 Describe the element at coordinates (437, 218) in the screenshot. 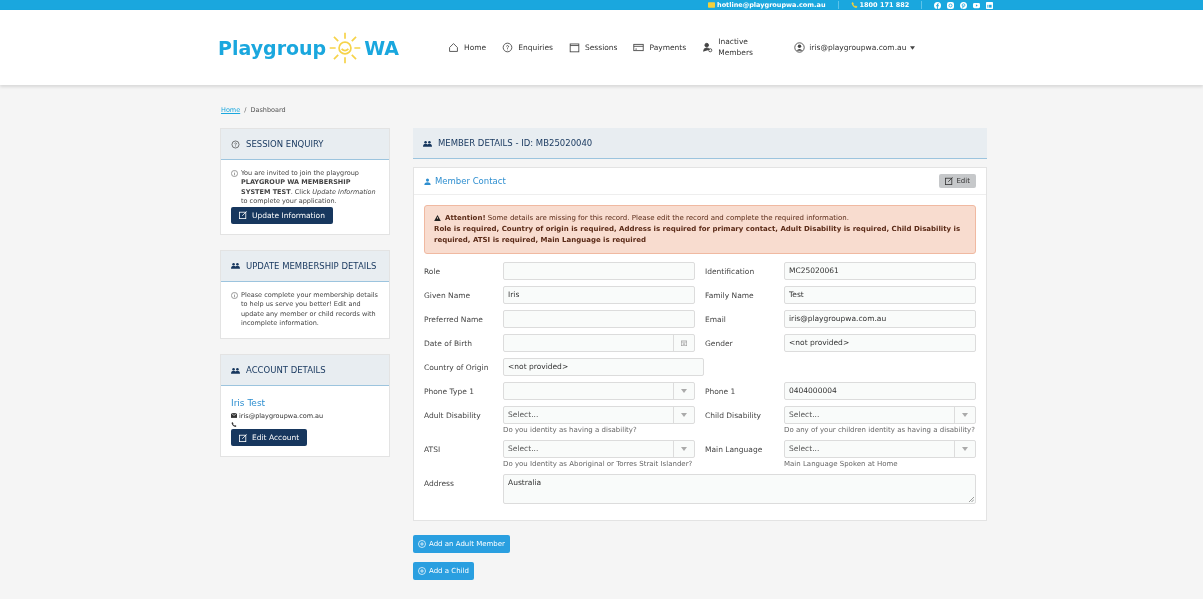

I see `warning-icon` at that location.